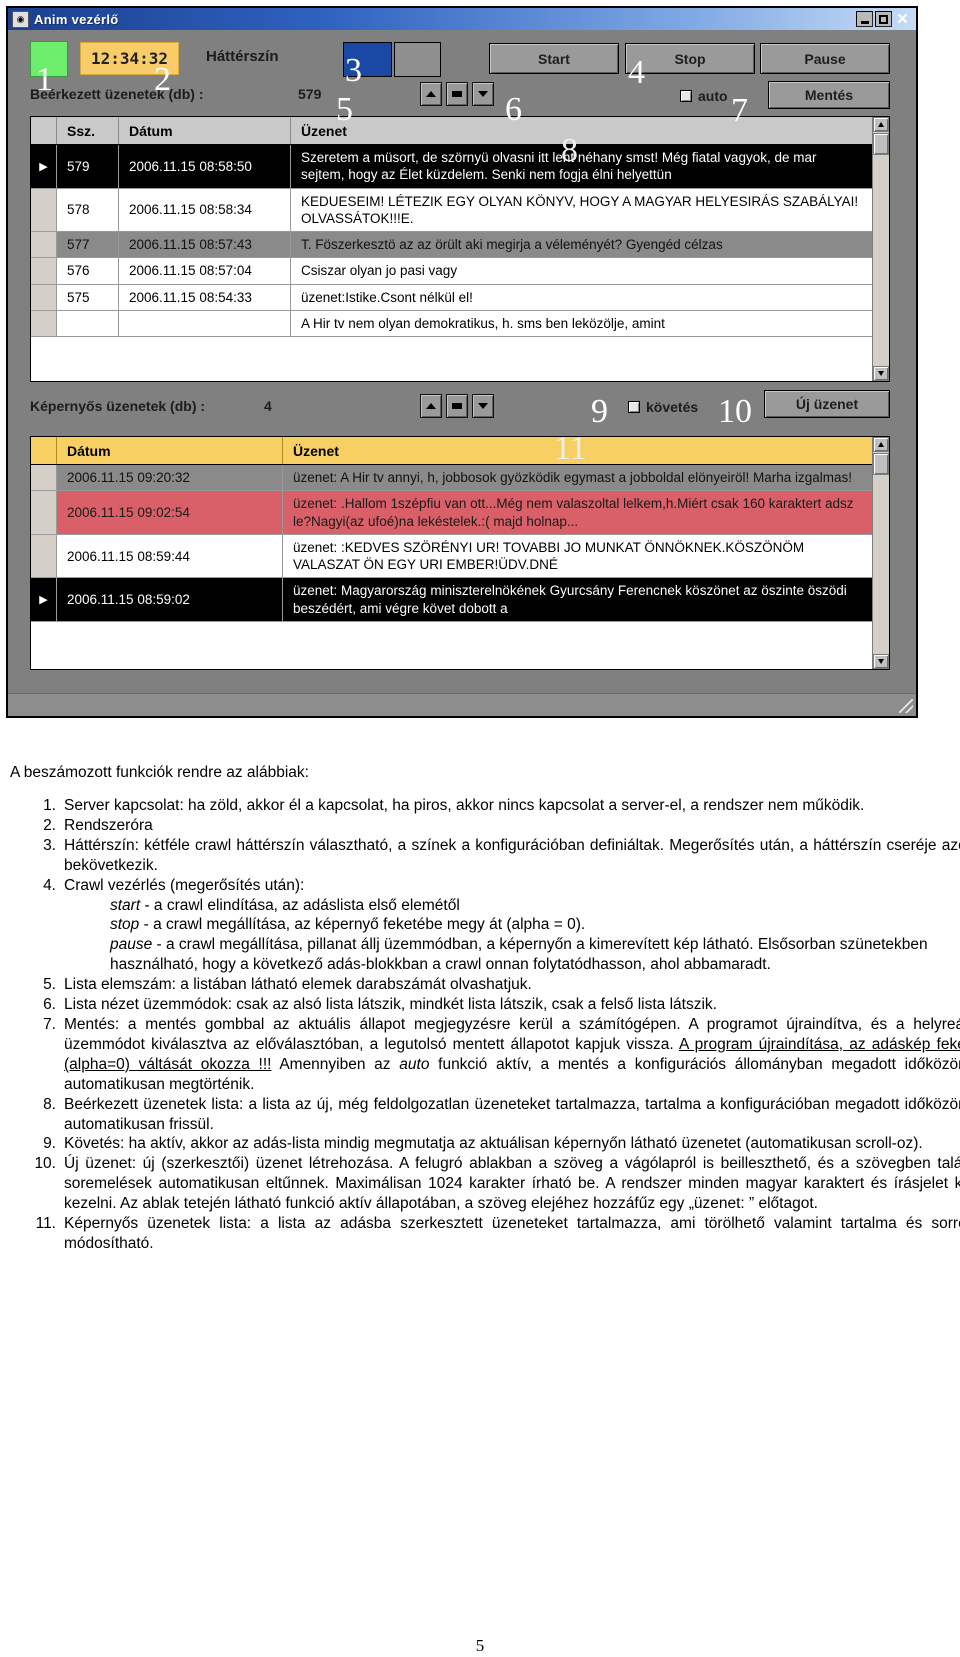  Describe the element at coordinates (88, 130) in the screenshot. I see `header-ssz: Ssz.` at that location.